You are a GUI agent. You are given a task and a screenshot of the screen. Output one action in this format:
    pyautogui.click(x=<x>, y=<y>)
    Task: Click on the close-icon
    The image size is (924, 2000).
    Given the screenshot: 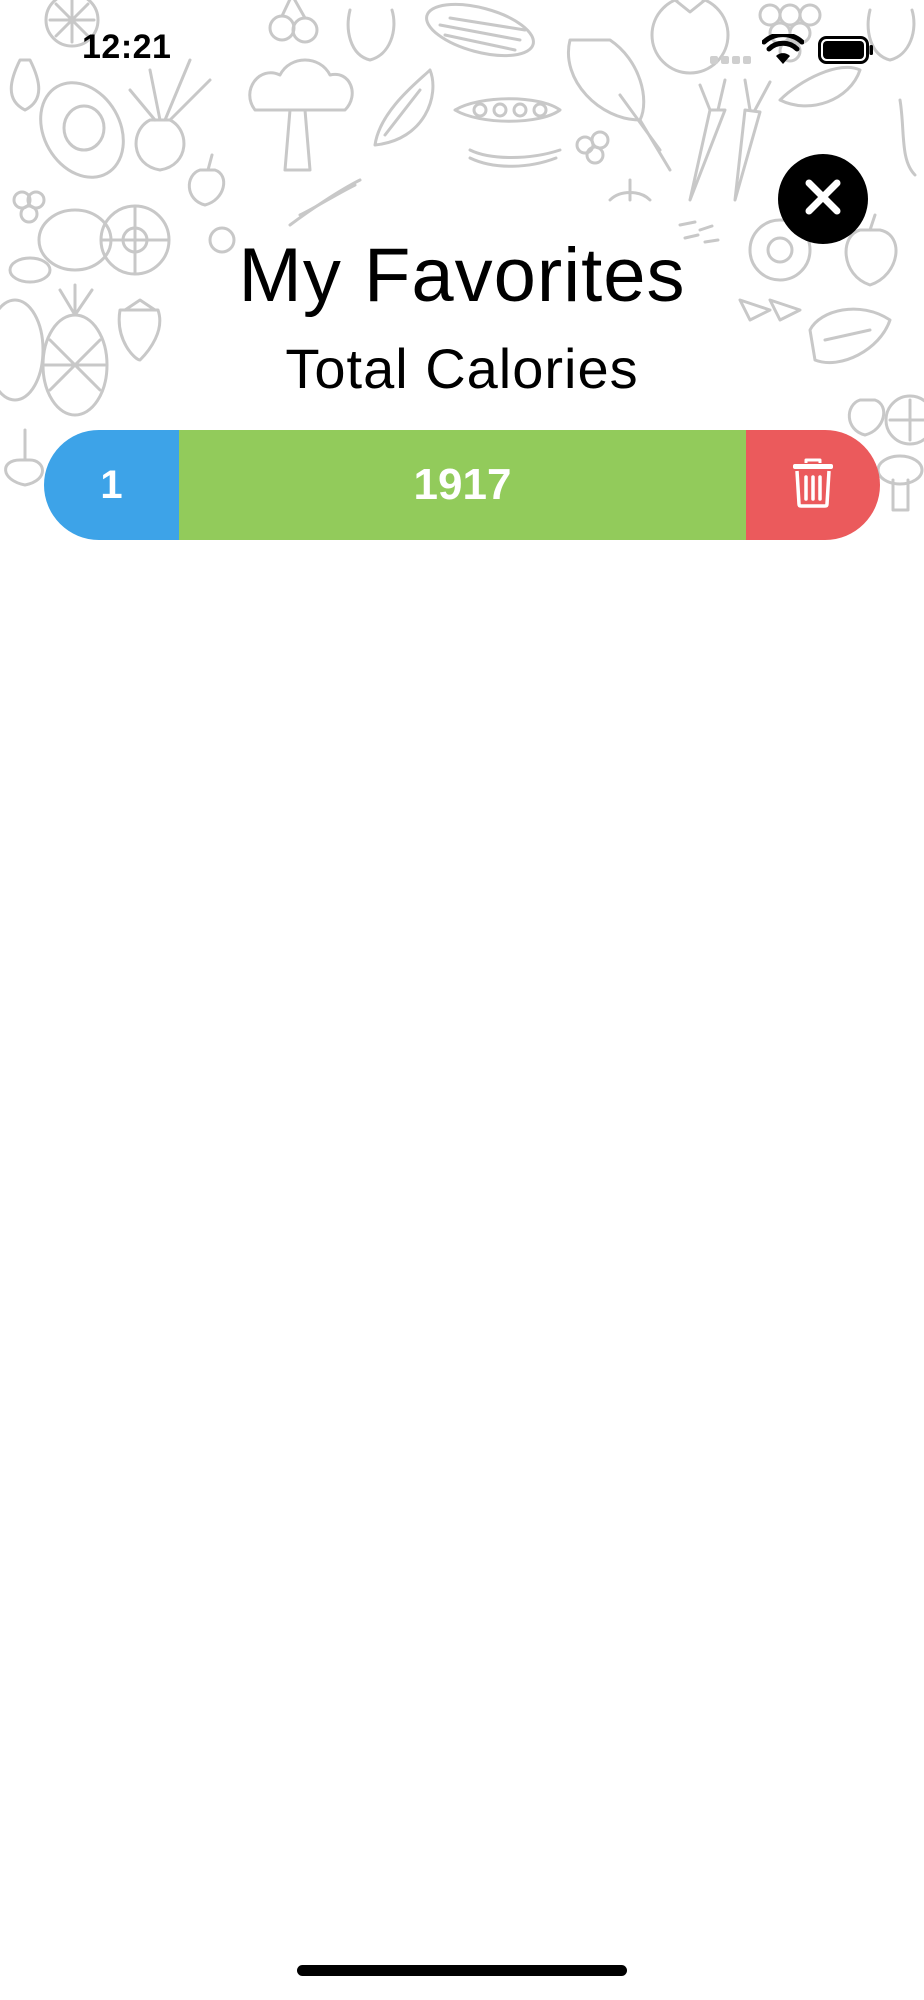 What is the action you would take?
    pyautogui.click(x=823, y=199)
    